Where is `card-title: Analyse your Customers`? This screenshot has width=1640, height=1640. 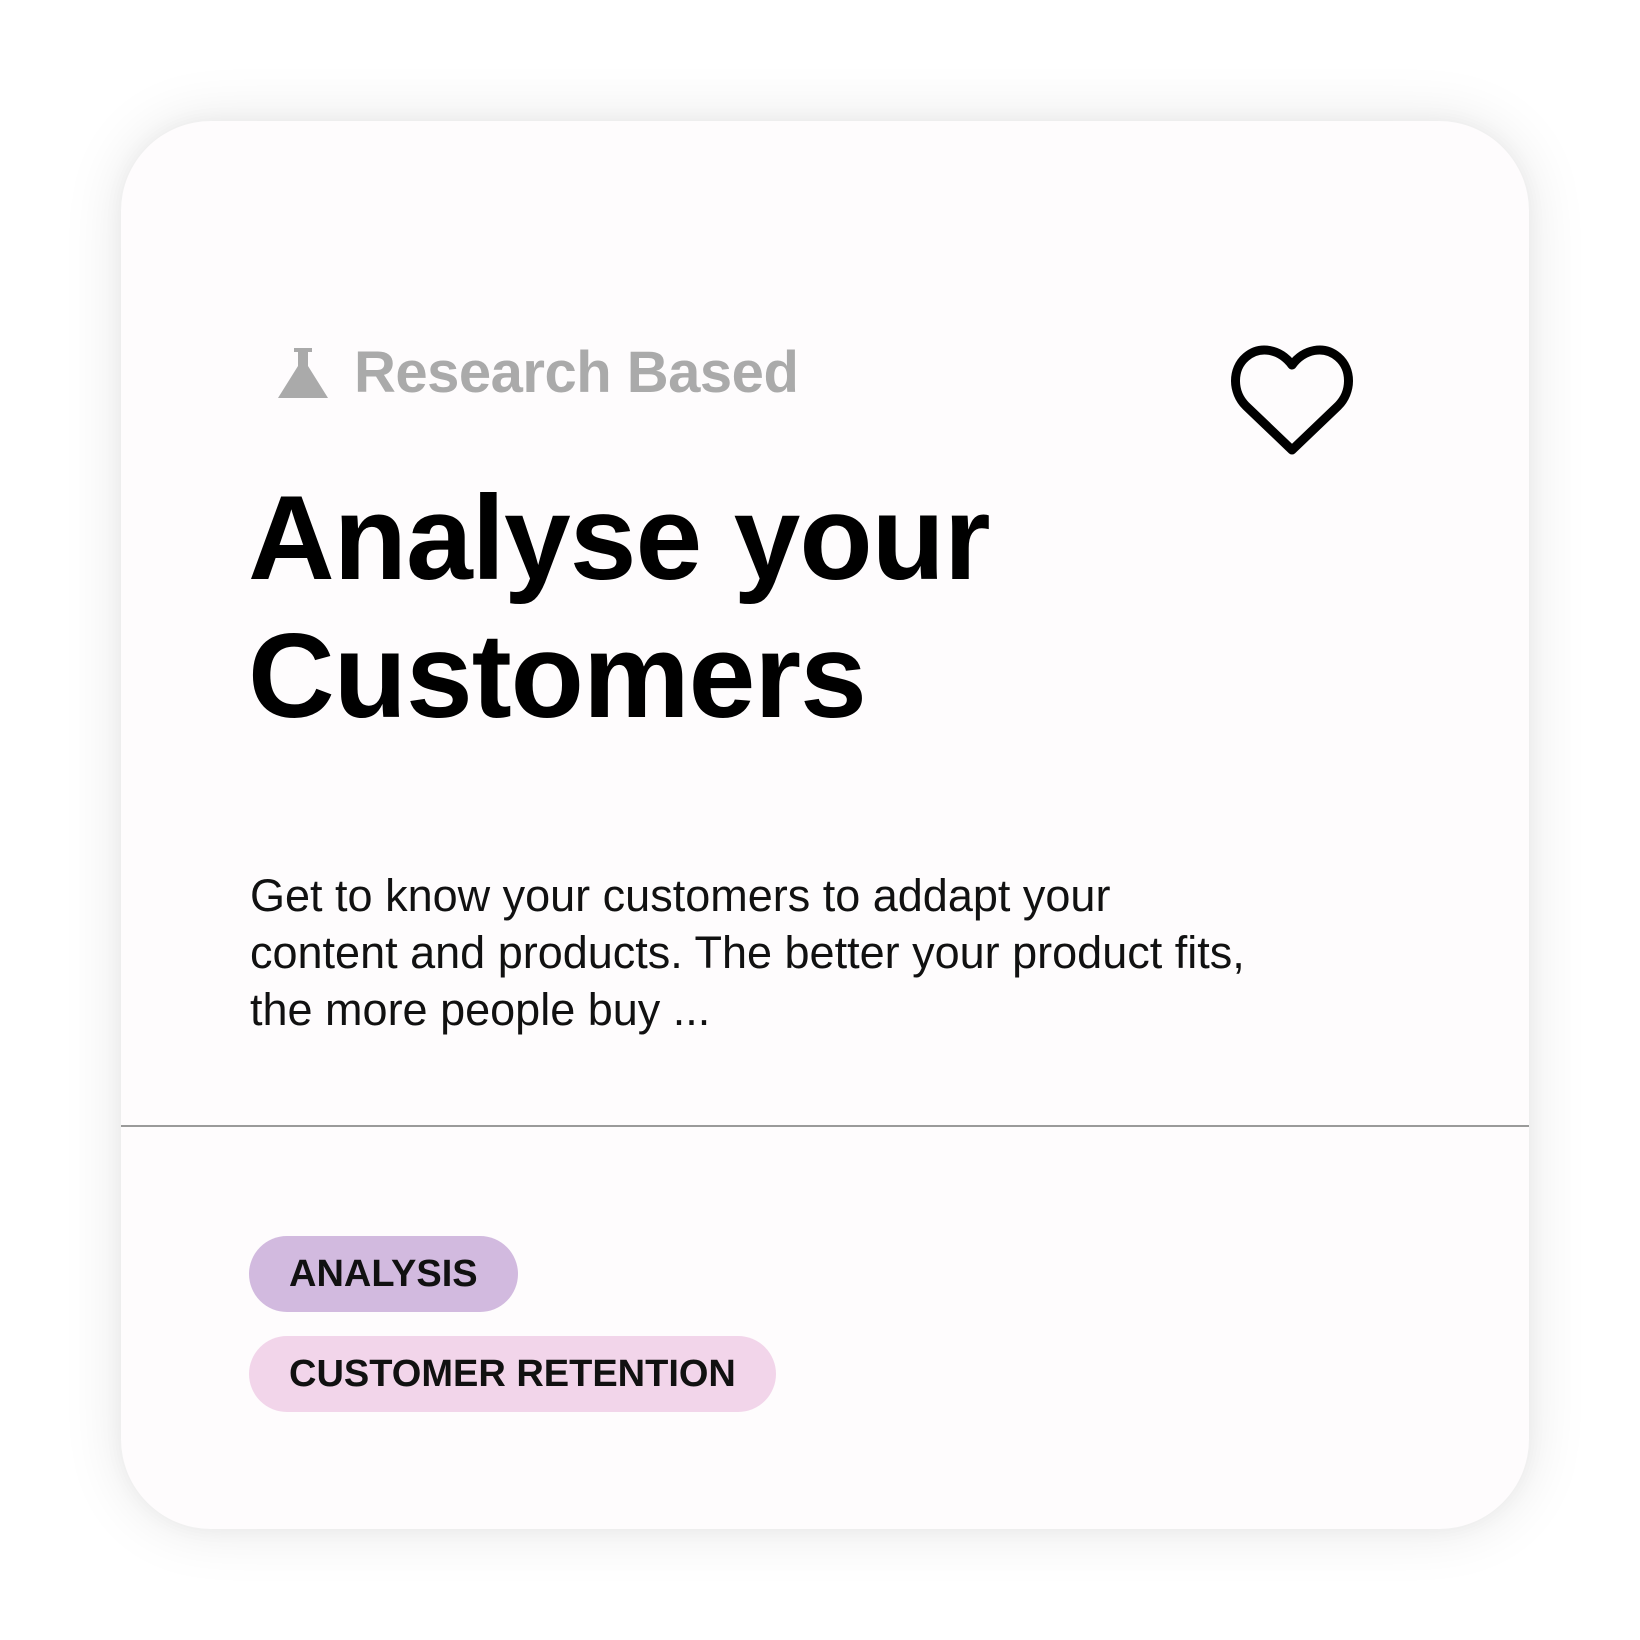
card-title: Analyse your Customers is located at coordinates (619, 607).